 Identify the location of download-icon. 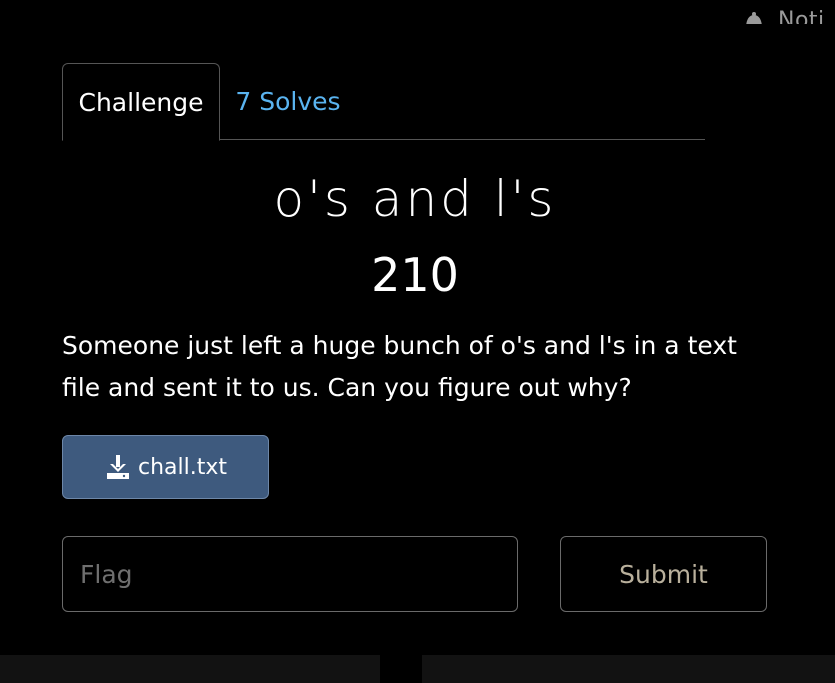
(117, 467).